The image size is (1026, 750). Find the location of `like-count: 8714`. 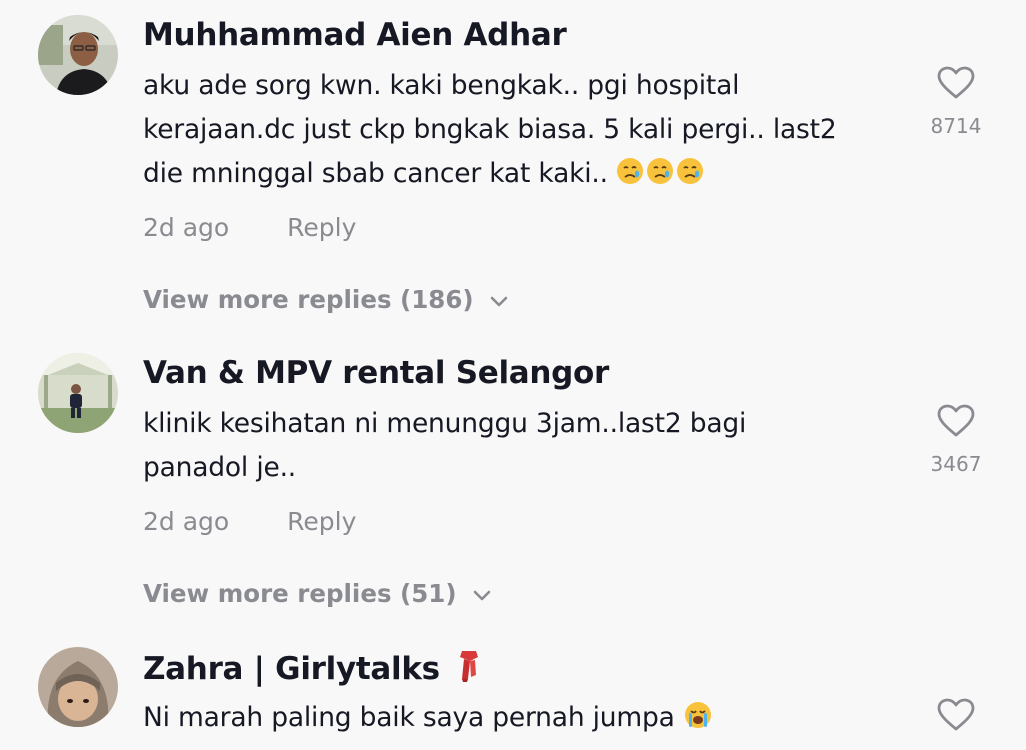

like-count: 8714 is located at coordinates (956, 126).